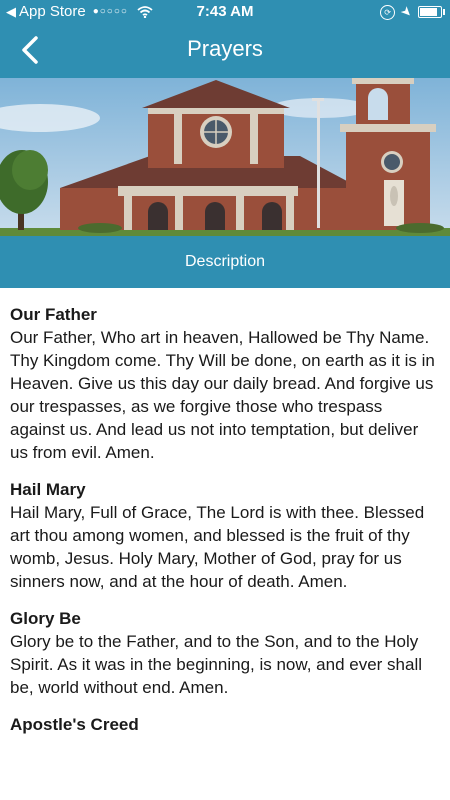  What do you see at coordinates (225, 12) in the screenshot?
I see `status-bar: ◀ App Store ●○○○○ 7:43 AM ⟳ ➤` at bounding box center [225, 12].